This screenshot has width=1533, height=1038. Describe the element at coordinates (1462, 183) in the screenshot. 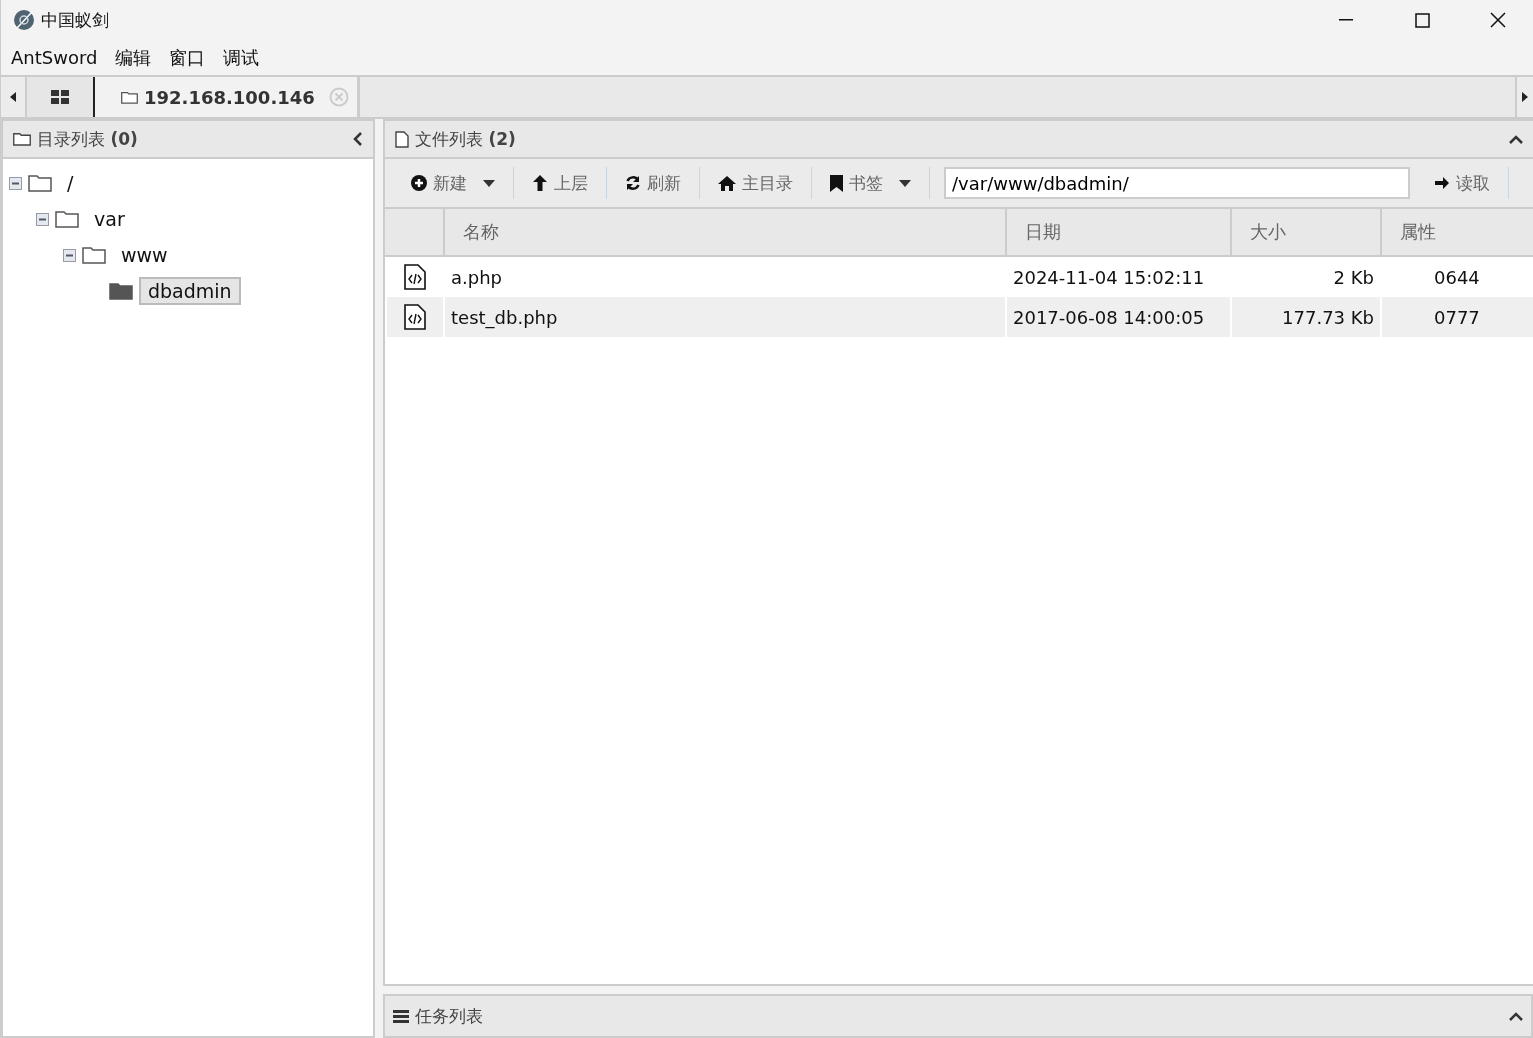

I see `read-button: 读取` at that location.